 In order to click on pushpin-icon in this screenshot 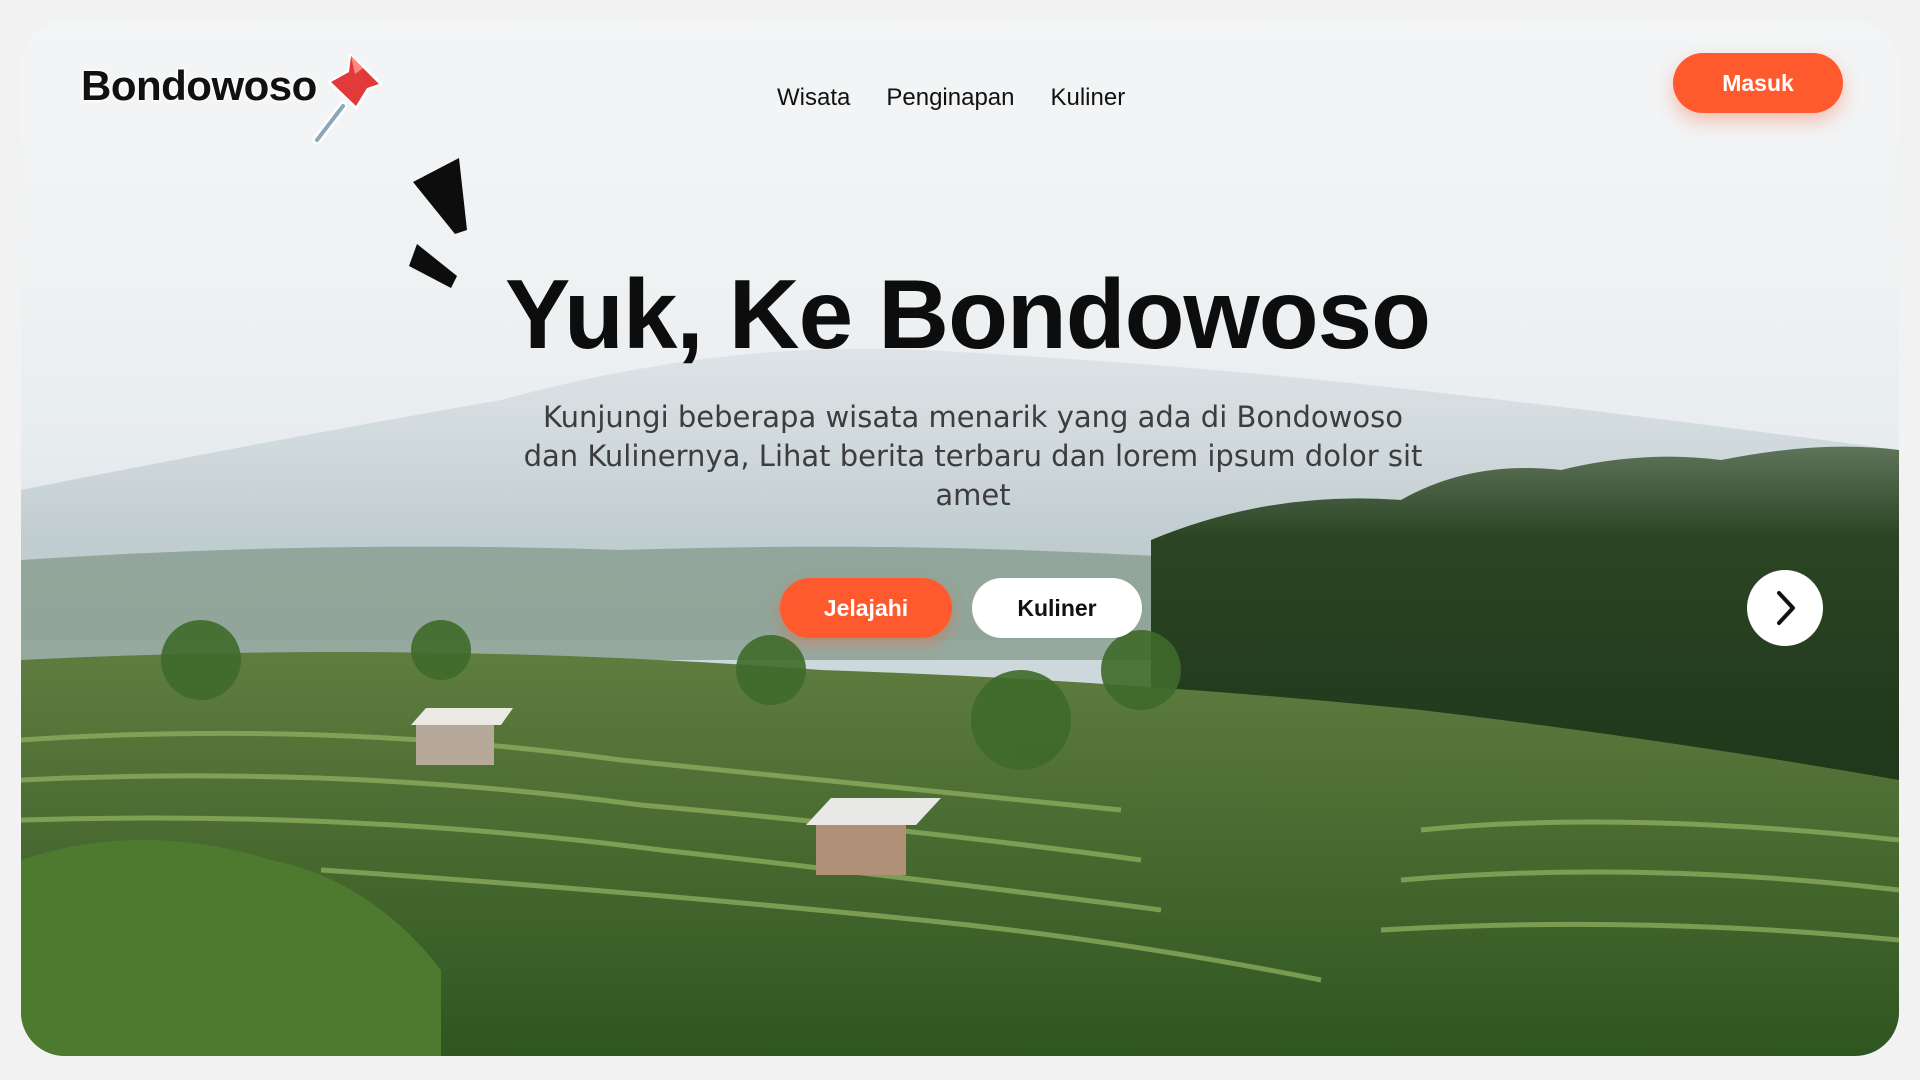, I will do `click(347, 98)`.